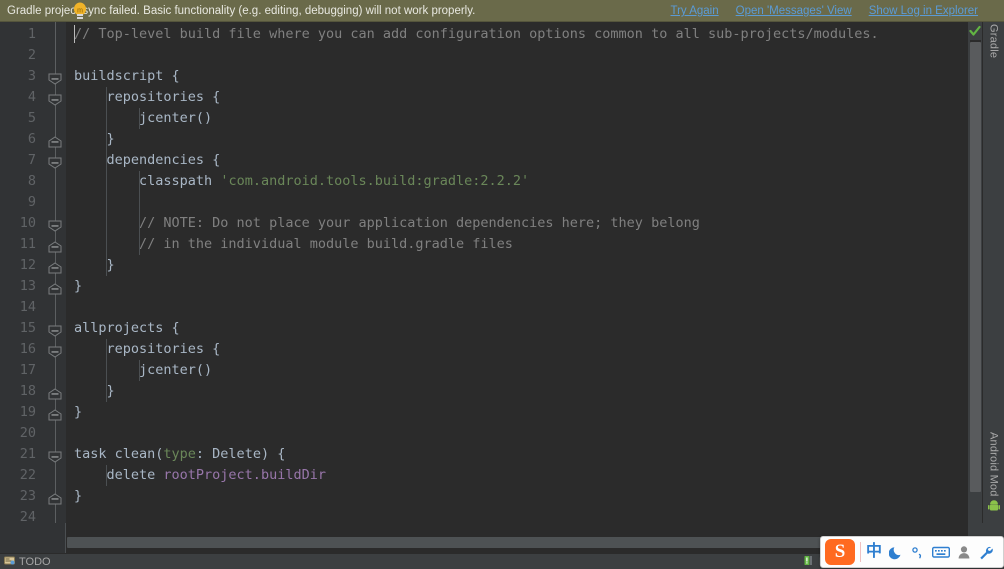 Image resolution: width=1004 pixels, height=569 pixels. What do you see at coordinates (809, 562) in the screenshot?
I see `event-log-icon` at bounding box center [809, 562].